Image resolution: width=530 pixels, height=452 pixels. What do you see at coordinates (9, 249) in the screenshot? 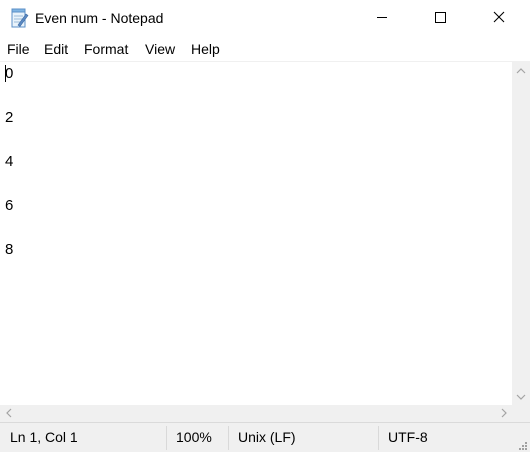
I see `editor-line: 8` at bounding box center [9, 249].